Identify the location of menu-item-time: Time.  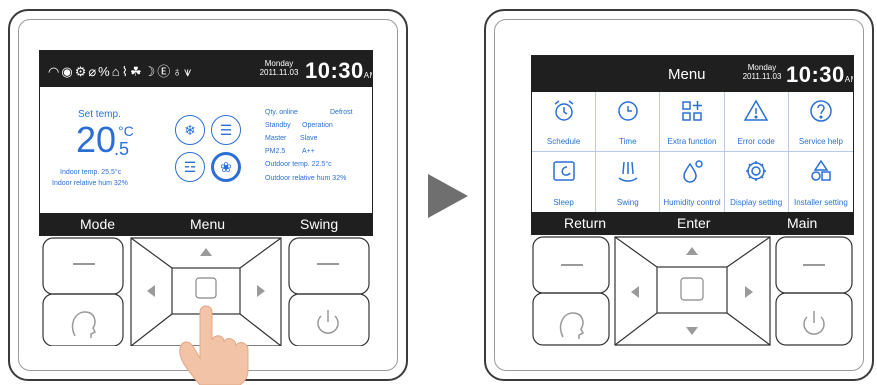
(628, 122).